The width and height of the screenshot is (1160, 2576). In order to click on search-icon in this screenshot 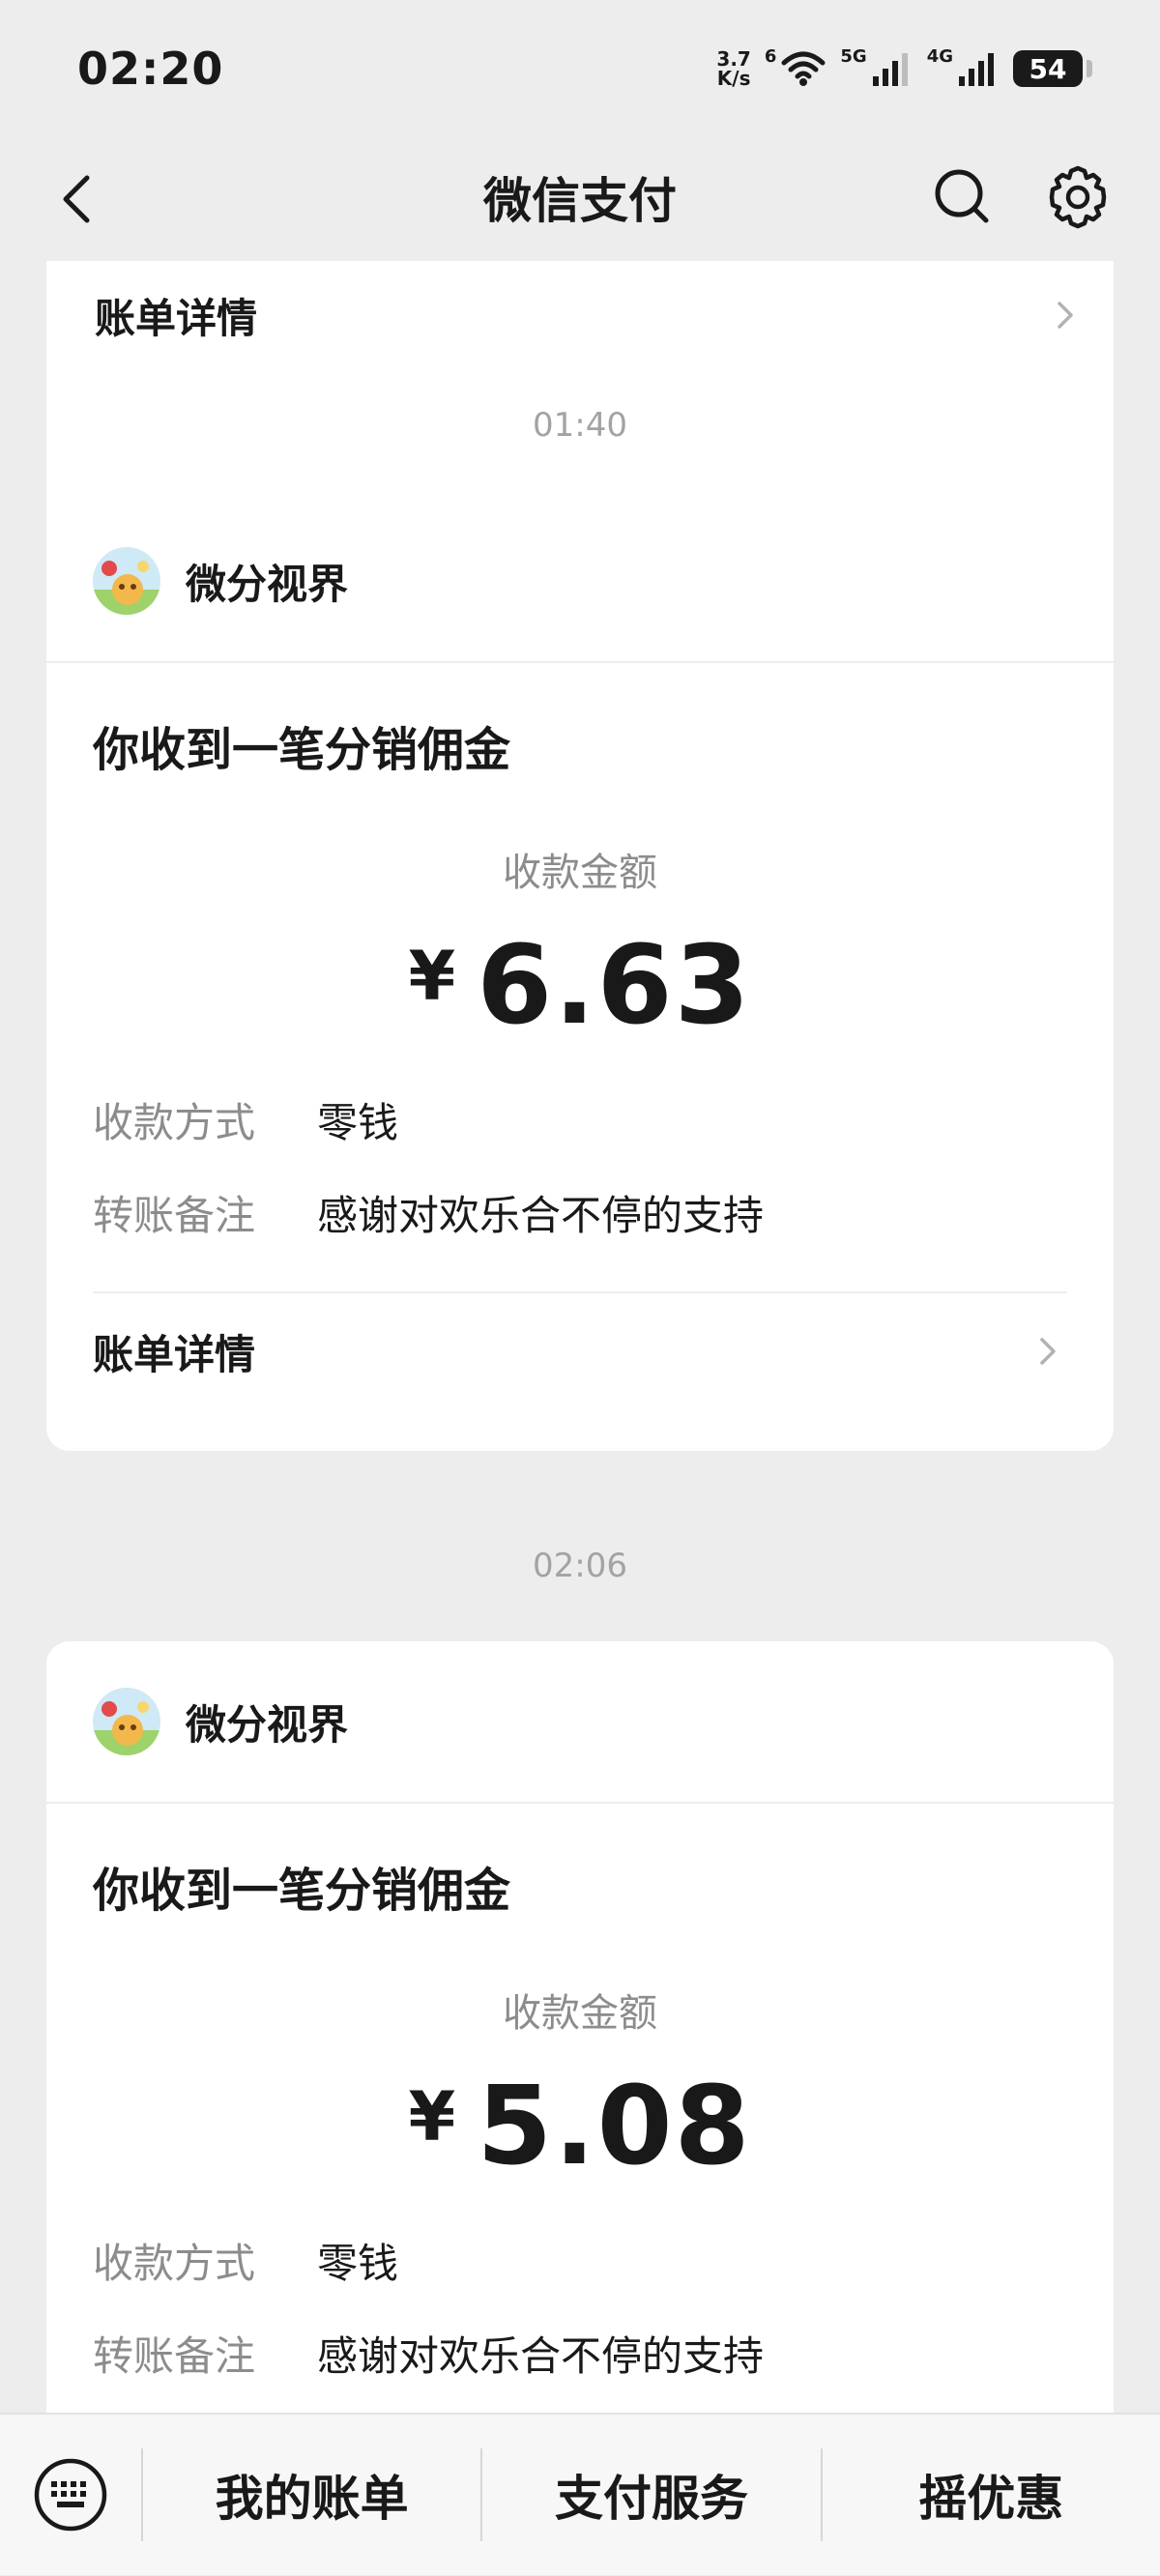, I will do `click(962, 196)`.